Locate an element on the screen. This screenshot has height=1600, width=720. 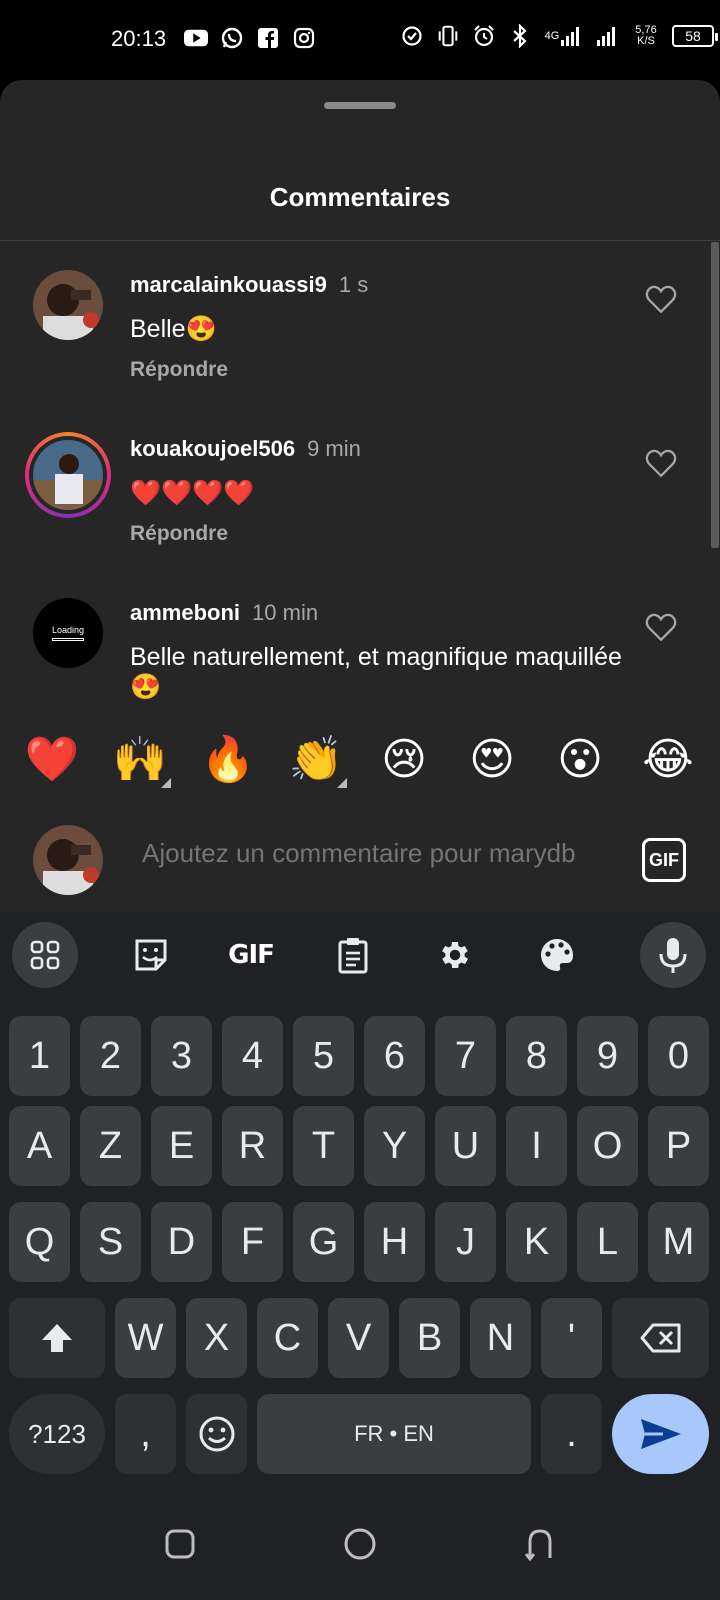
clipboard-icon is located at coordinates (353, 955).